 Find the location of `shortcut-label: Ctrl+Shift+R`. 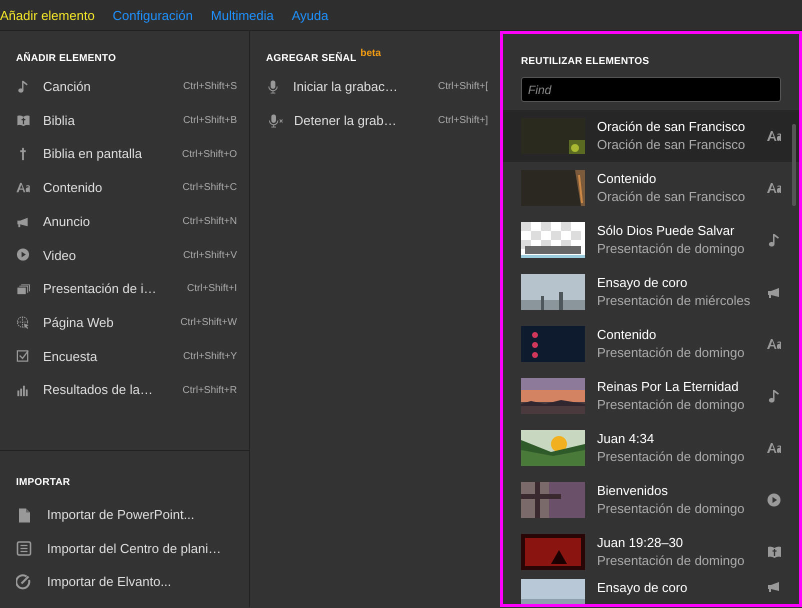

shortcut-label: Ctrl+Shift+R is located at coordinates (209, 391).